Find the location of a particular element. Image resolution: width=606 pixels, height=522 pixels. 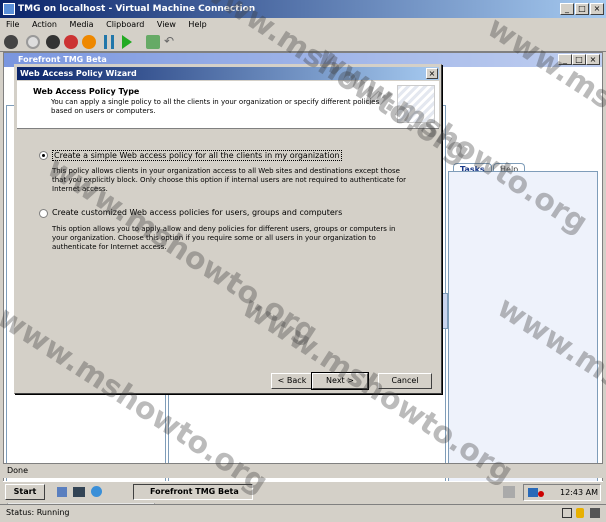

start-vm-icon is located at coordinates (33, 42).